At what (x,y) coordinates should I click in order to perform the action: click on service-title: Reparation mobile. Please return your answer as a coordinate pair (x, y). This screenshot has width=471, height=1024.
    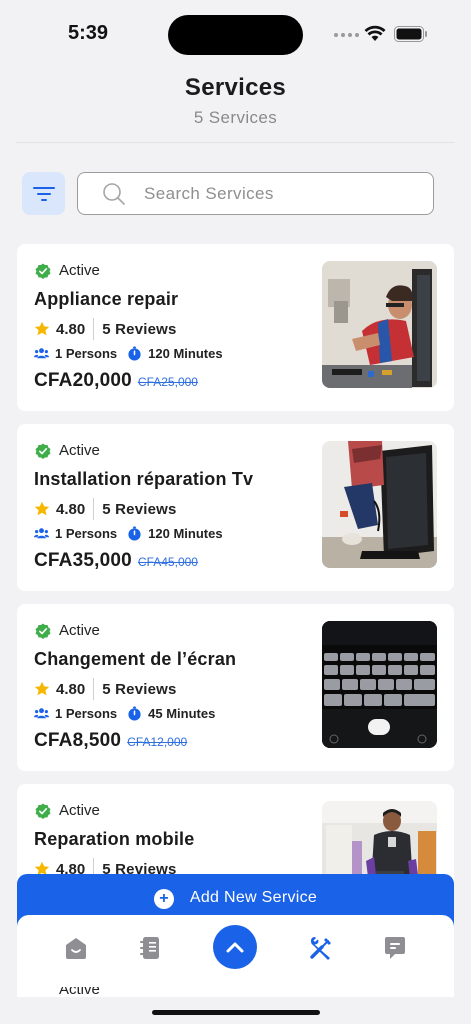
    Looking at the image, I should click on (114, 839).